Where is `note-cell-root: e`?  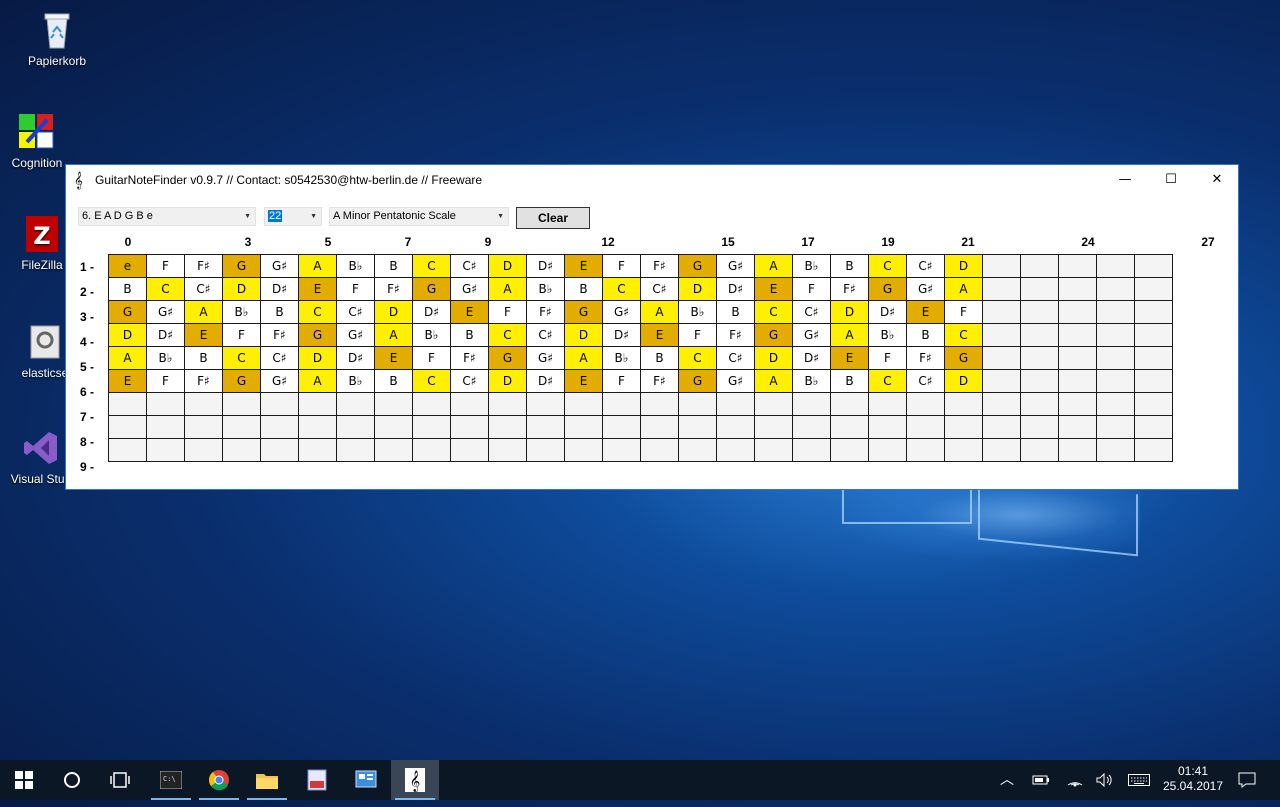 note-cell-root: e is located at coordinates (127, 266).